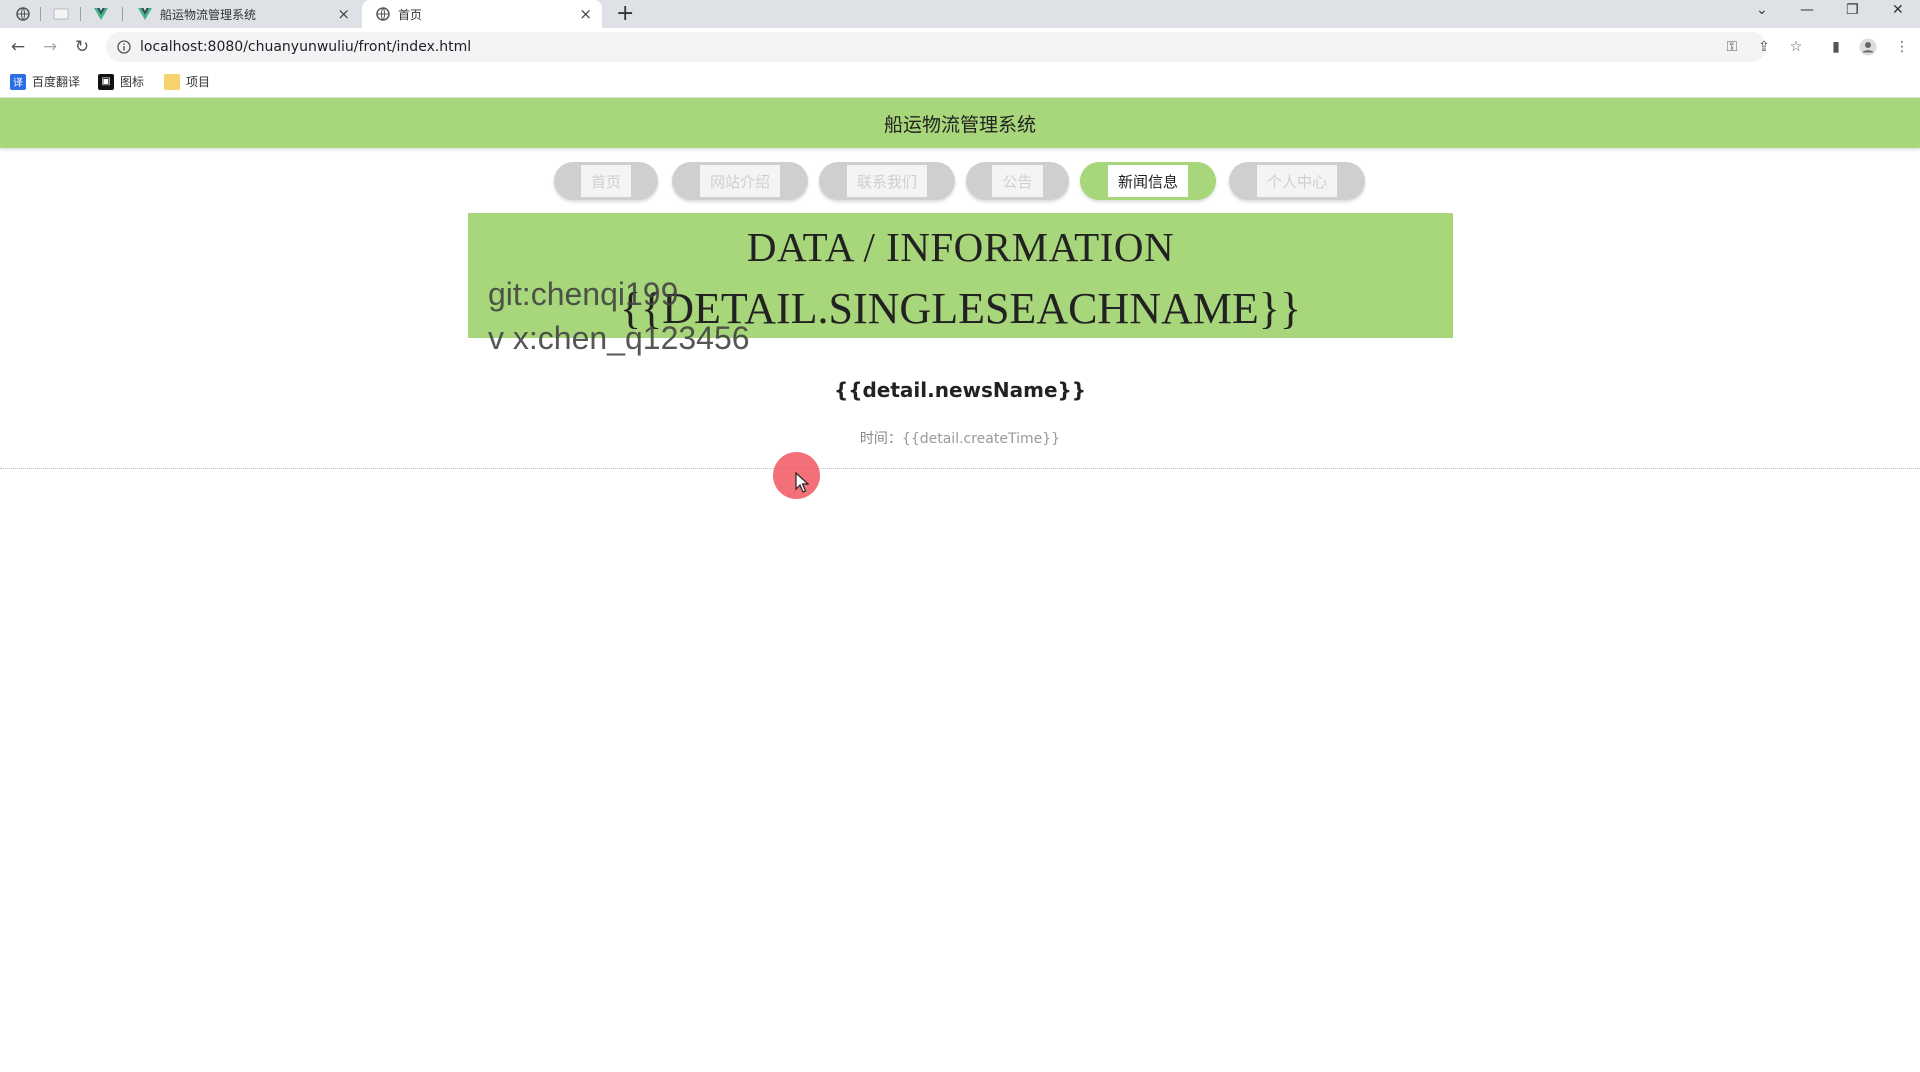  I want to click on nav-item-announcement: 公告, so click(1017, 181).